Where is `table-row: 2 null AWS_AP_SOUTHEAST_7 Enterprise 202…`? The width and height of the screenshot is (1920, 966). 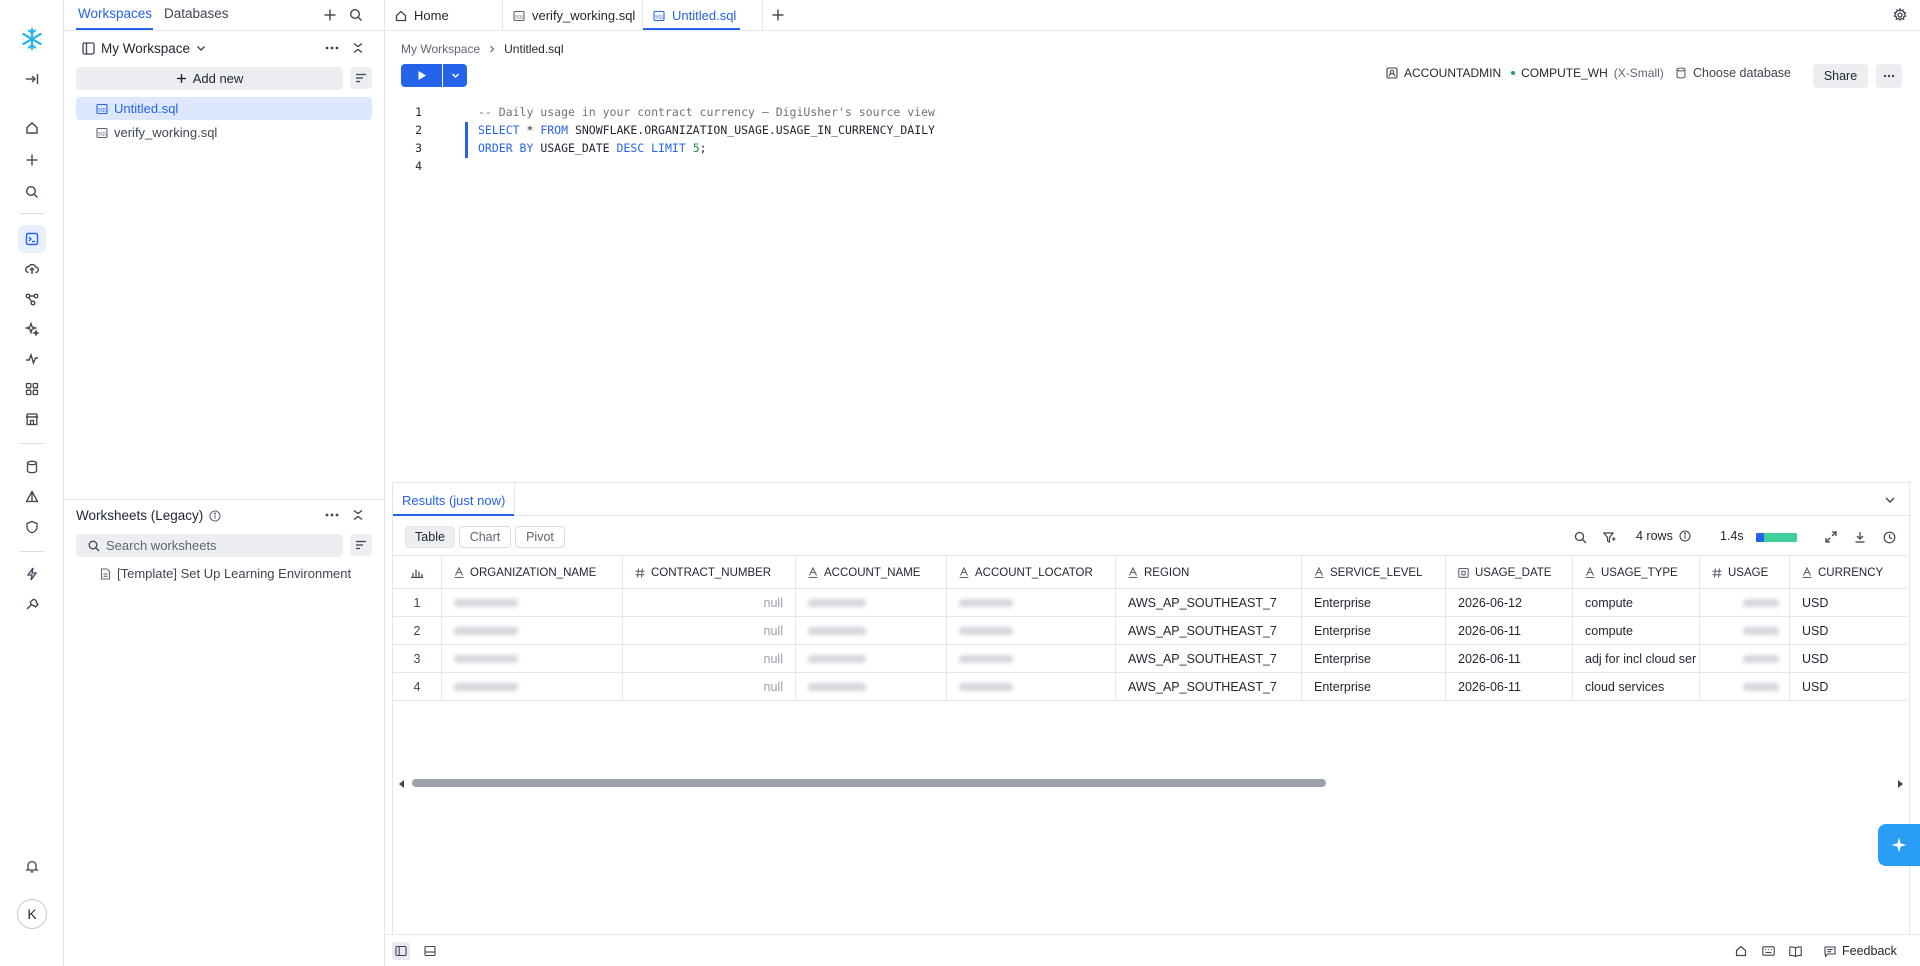
table-row: 2 null AWS_AP_SOUTHEAST_7 Enterprise 202… is located at coordinates (1150, 631).